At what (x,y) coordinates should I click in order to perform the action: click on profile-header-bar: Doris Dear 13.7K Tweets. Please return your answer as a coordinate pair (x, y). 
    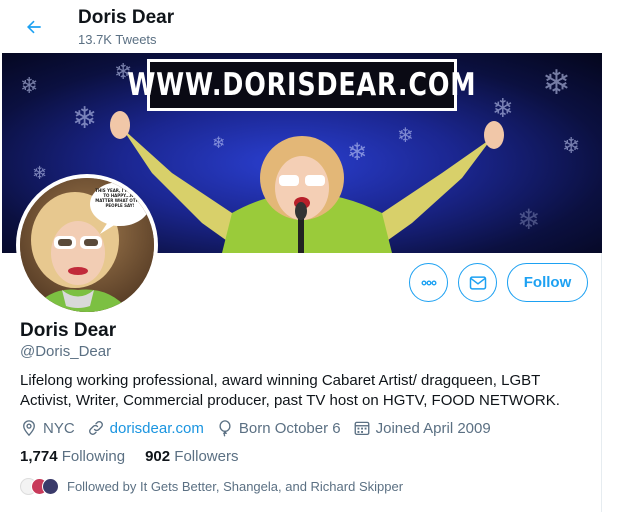
    Looking at the image, I should click on (302, 26).